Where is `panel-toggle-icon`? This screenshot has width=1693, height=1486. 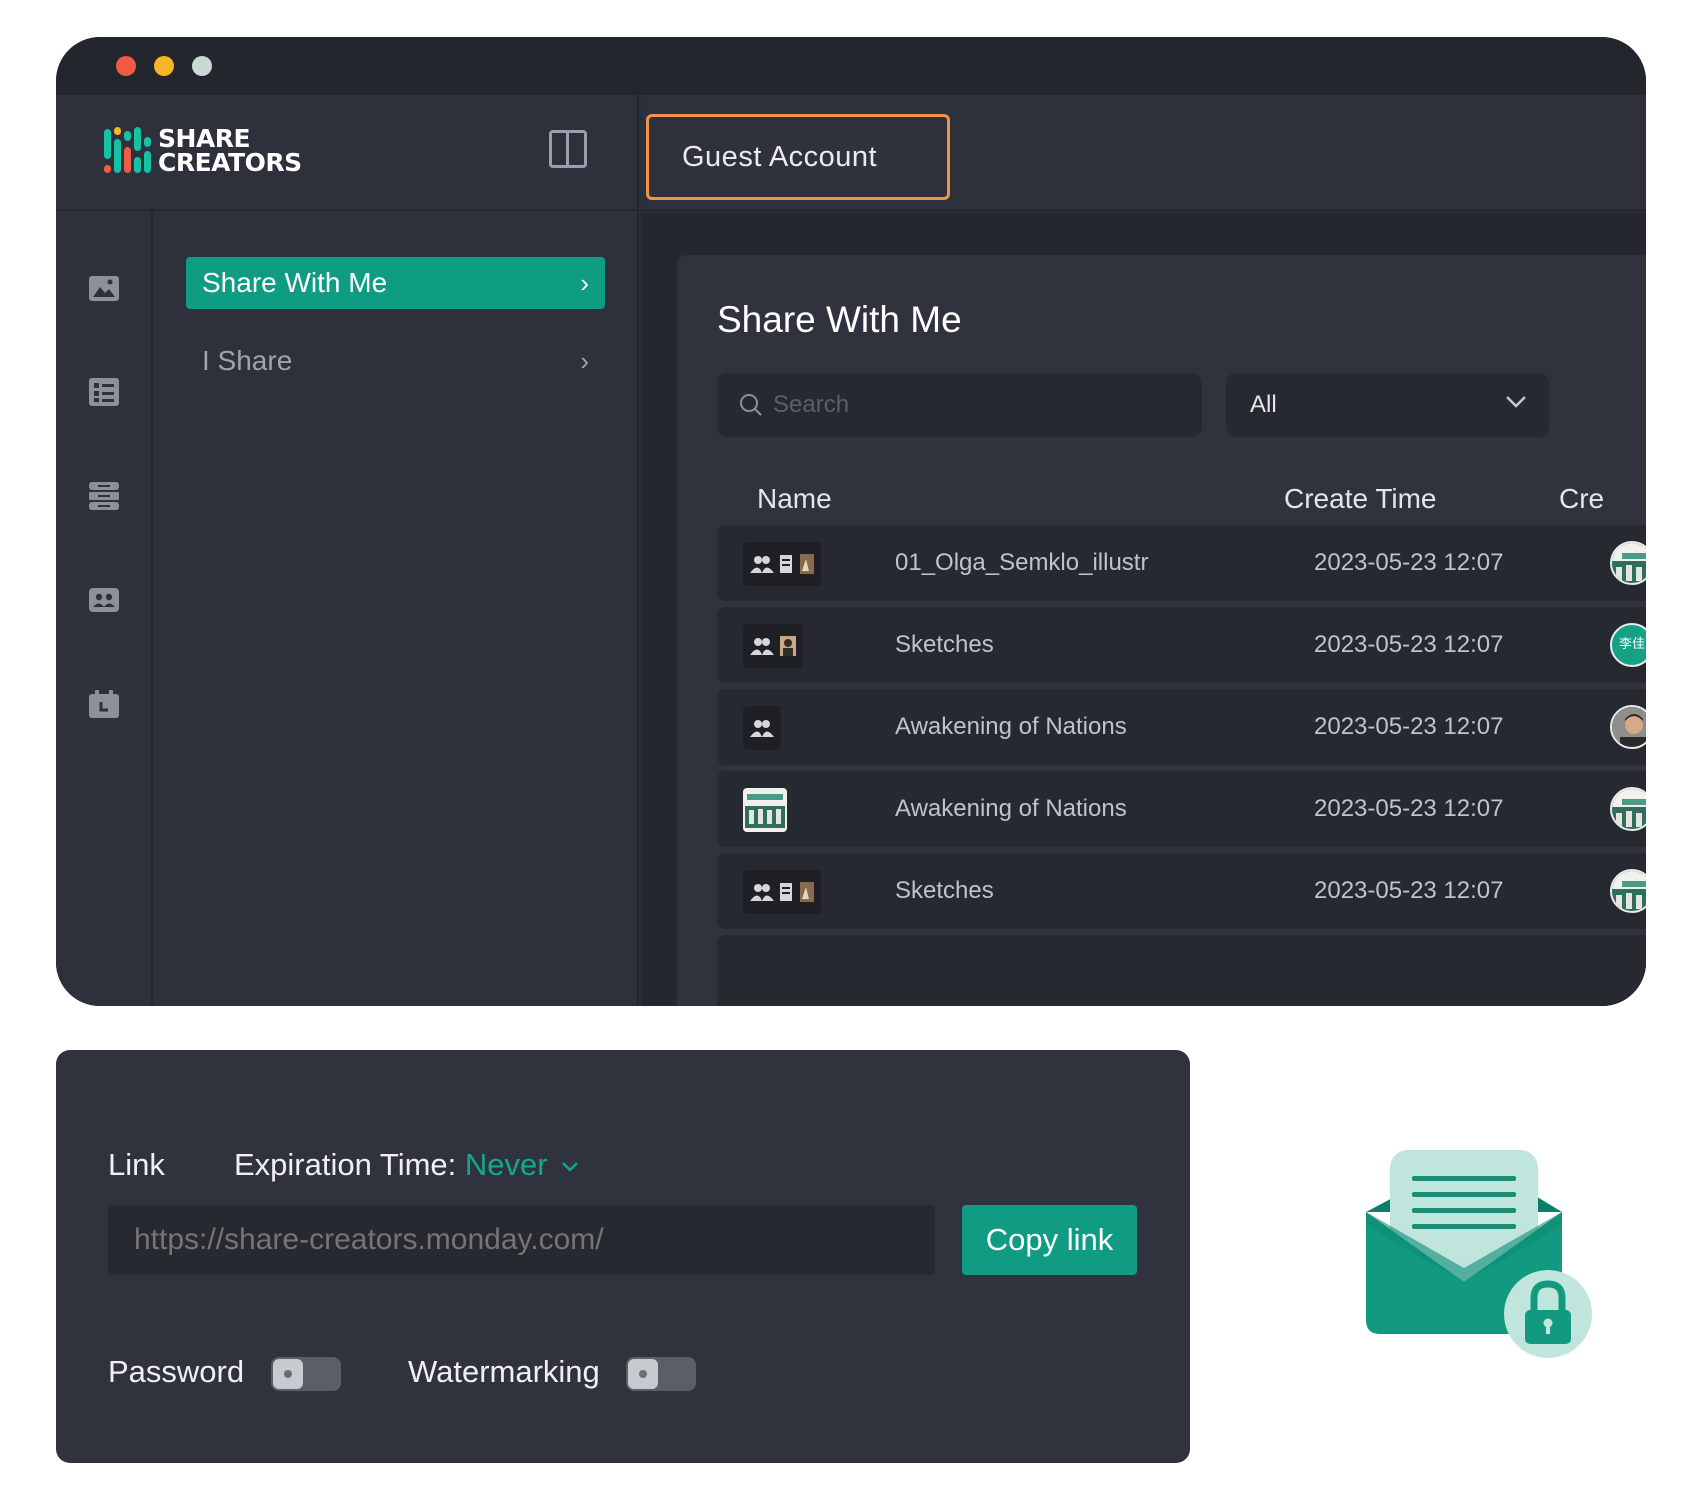 panel-toggle-icon is located at coordinates (568, 149).